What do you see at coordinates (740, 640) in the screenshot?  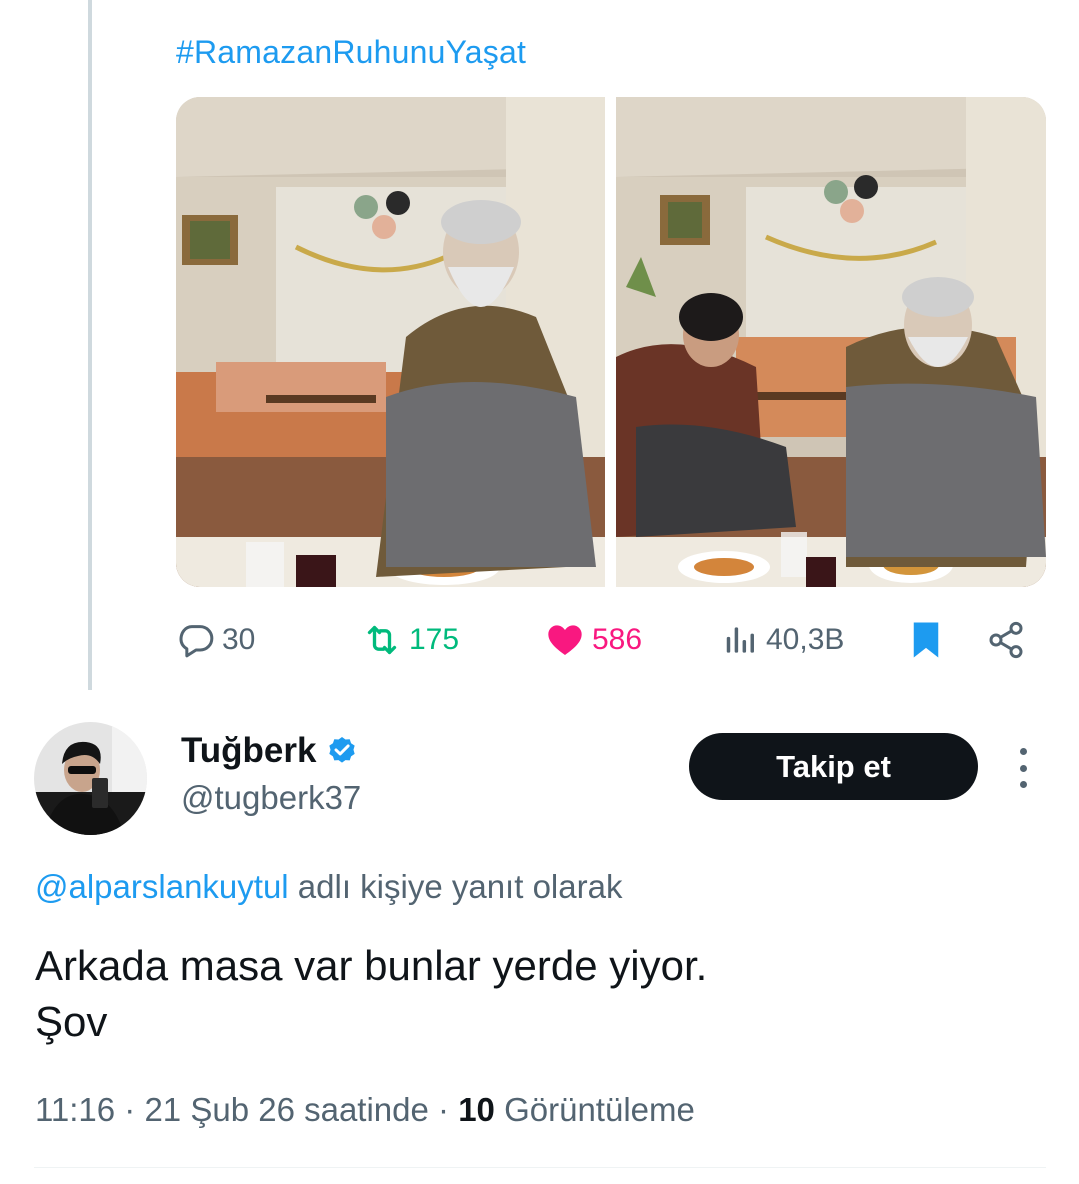 I see `views-icon` at bounding box center [740, 640].